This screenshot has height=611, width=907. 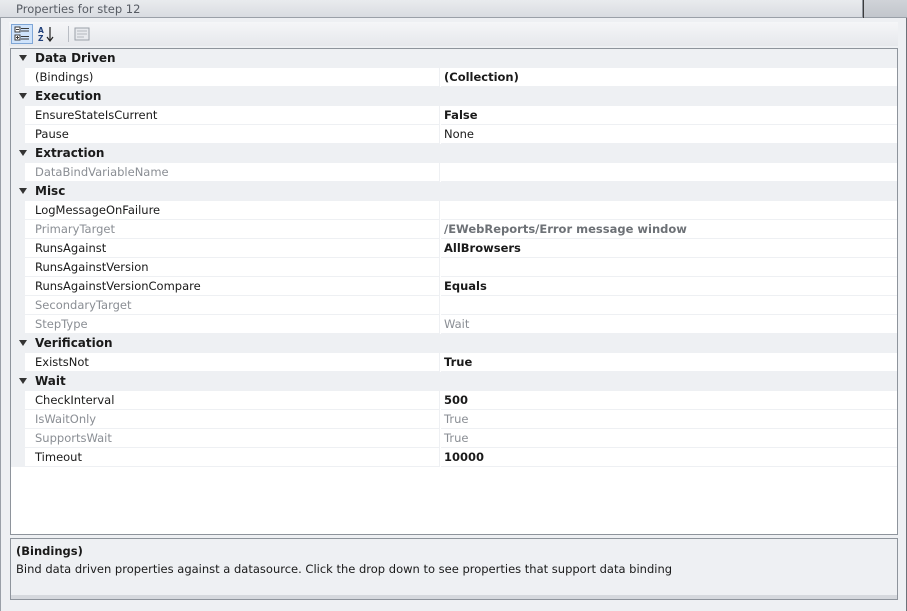 What do you see at coordinates (50, 381) in the screenshot?
I see `category-label: Wait` at bounding box center [50, 381].